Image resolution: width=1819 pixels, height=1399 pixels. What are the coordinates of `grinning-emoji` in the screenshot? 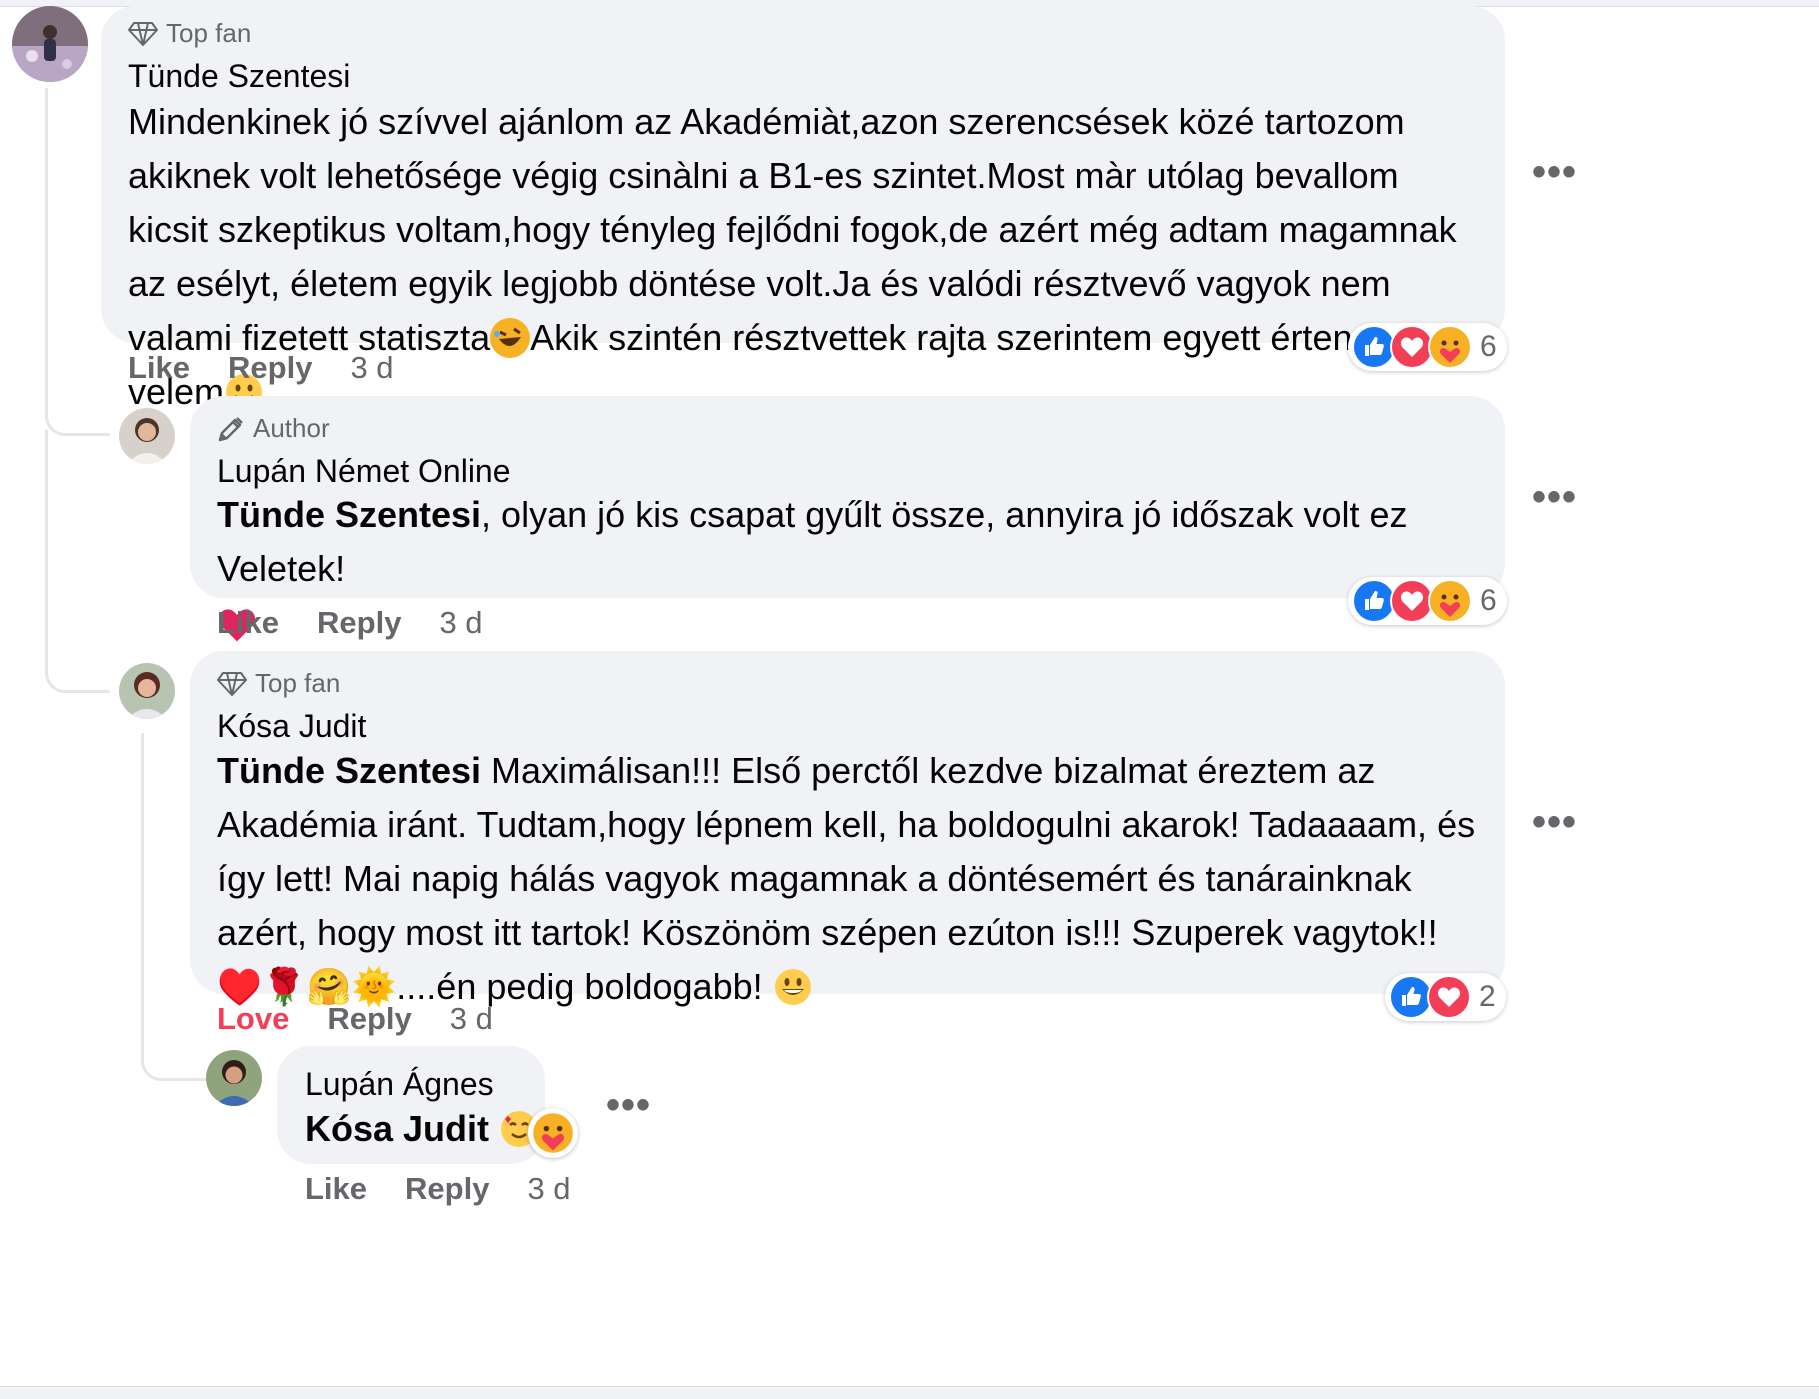 It's located at (793, 987).